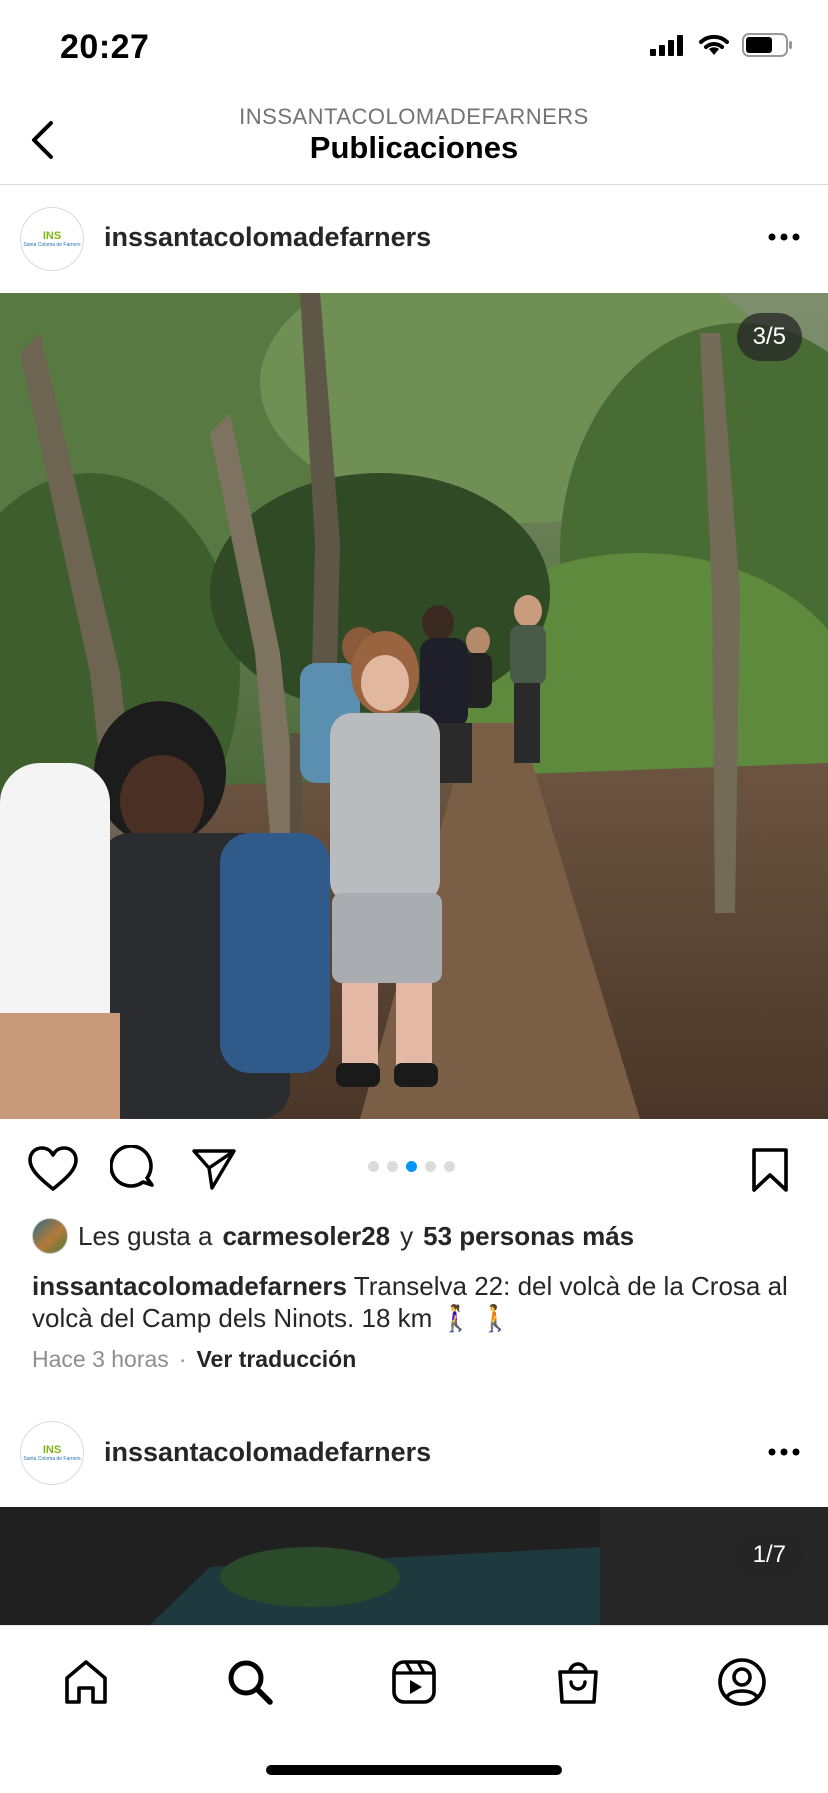 Image resolution: width=828 pixels, height=1793 pixels. I want to click on post-username: inssantacolomadefarners, so click(267, 237).